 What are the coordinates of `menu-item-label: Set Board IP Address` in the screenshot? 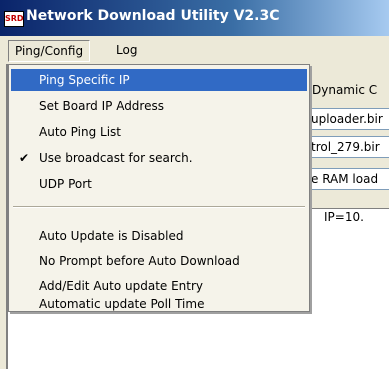 It's located at (101, 106).